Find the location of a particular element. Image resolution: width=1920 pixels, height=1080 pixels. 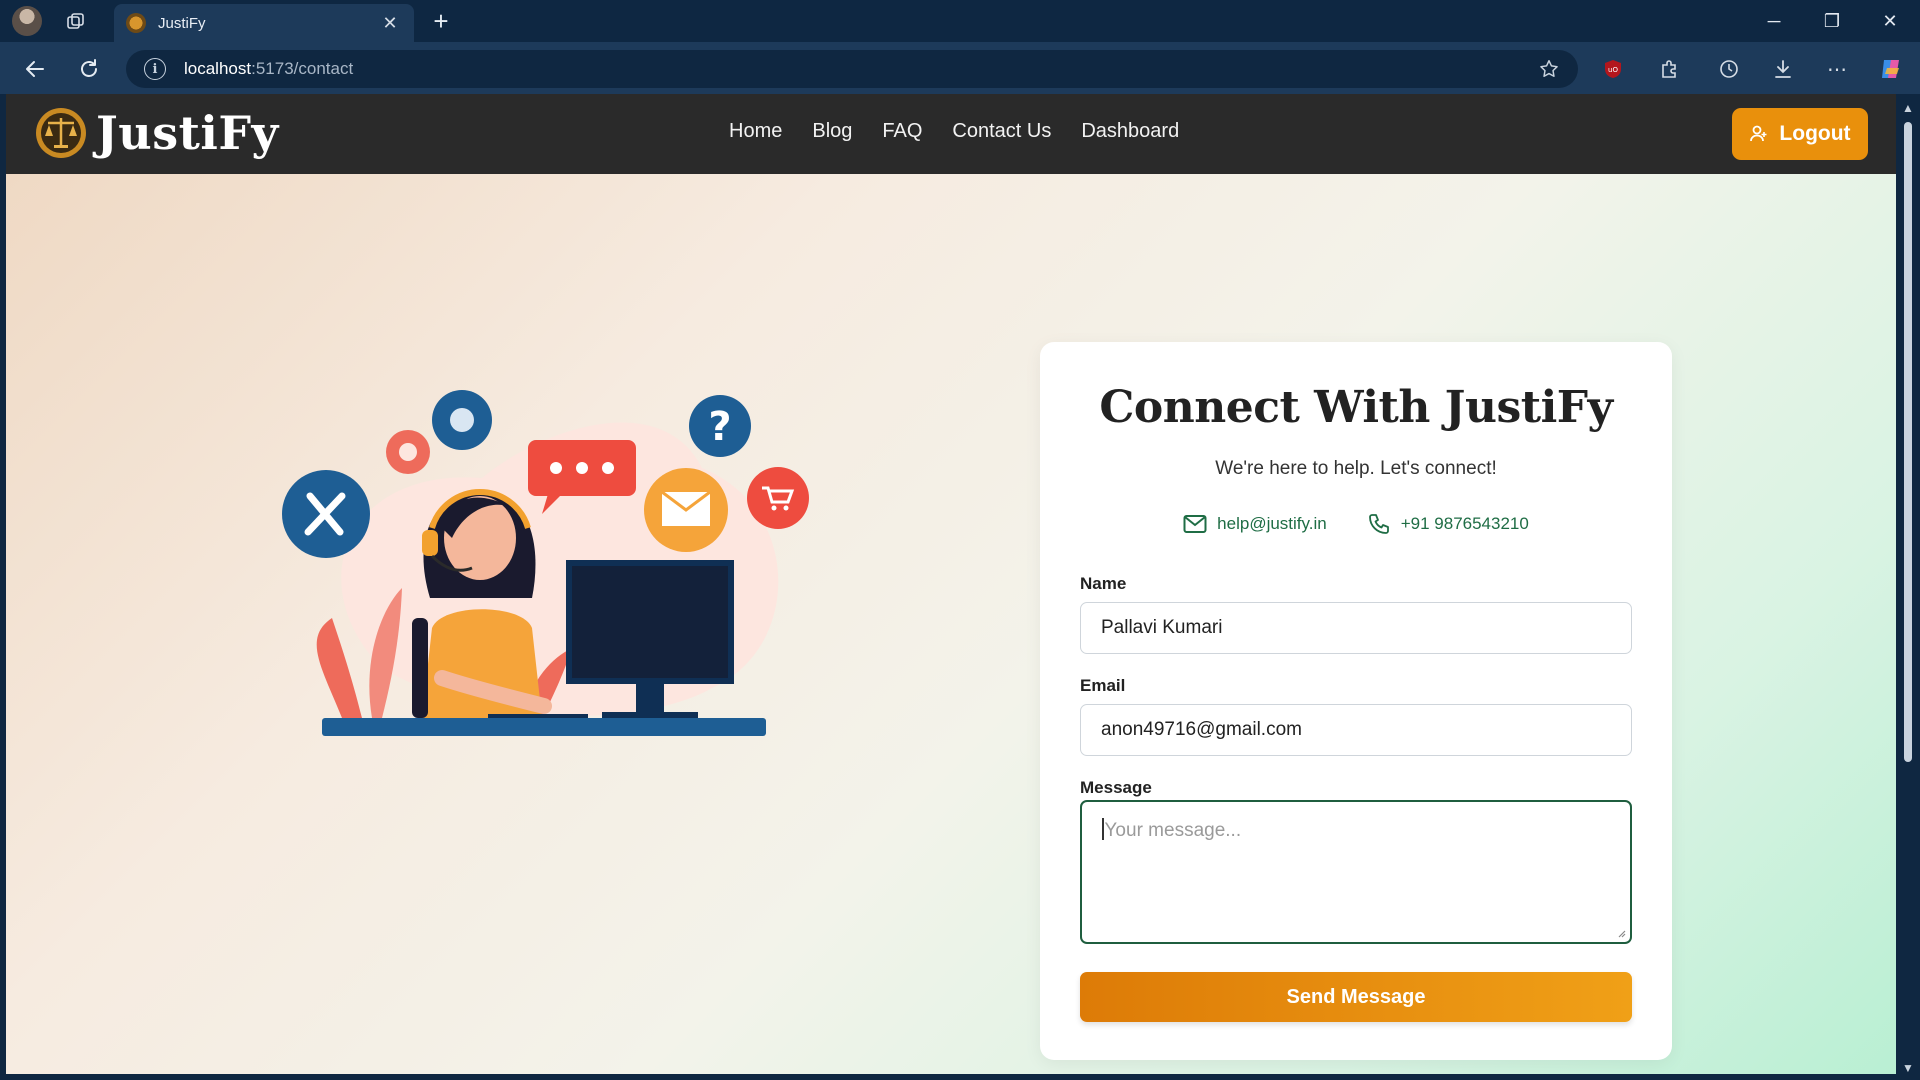

scroll-thumb is located at coordinates (1908, 442).